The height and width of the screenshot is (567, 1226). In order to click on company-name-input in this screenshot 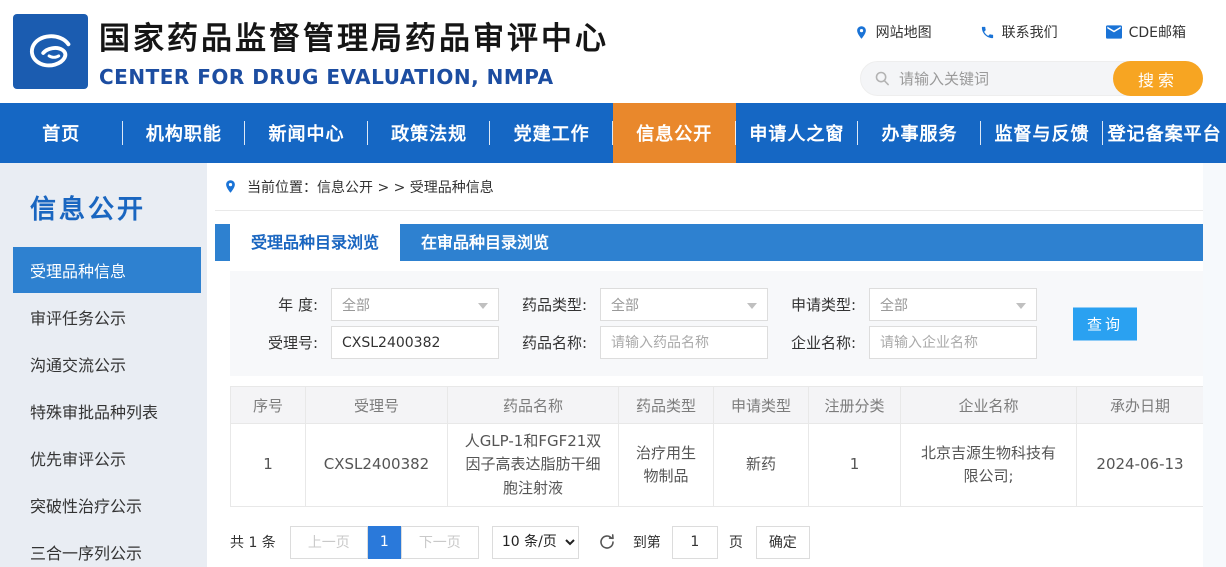, I will do `click(953, 342)`.